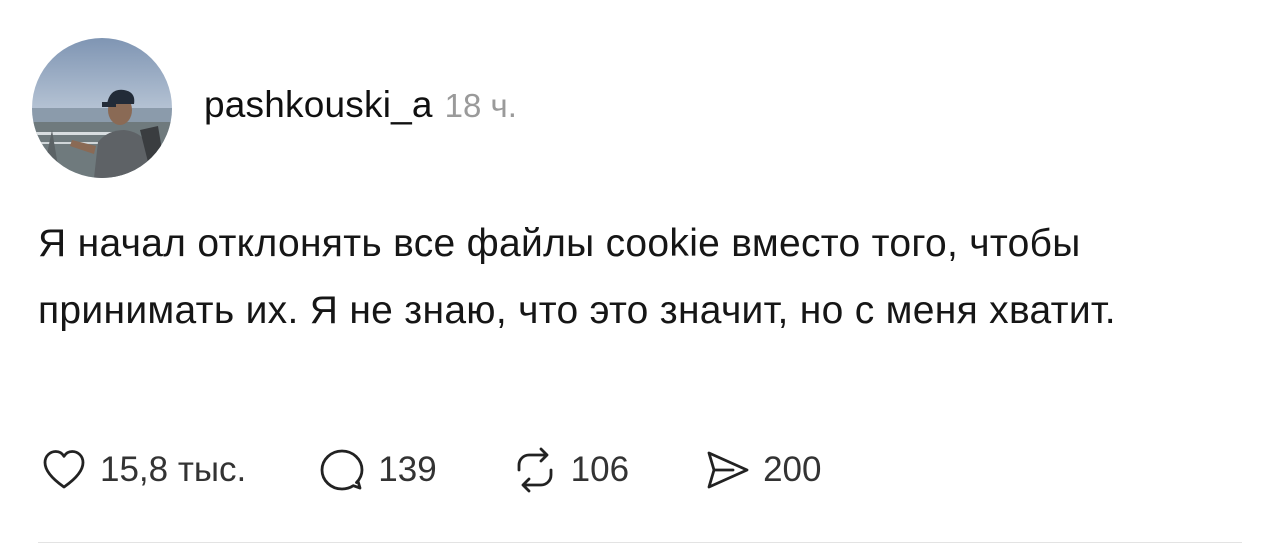  Describe the element at coordinates (407, 469) in the screenshot. I see `comment-count: 139` at that location.